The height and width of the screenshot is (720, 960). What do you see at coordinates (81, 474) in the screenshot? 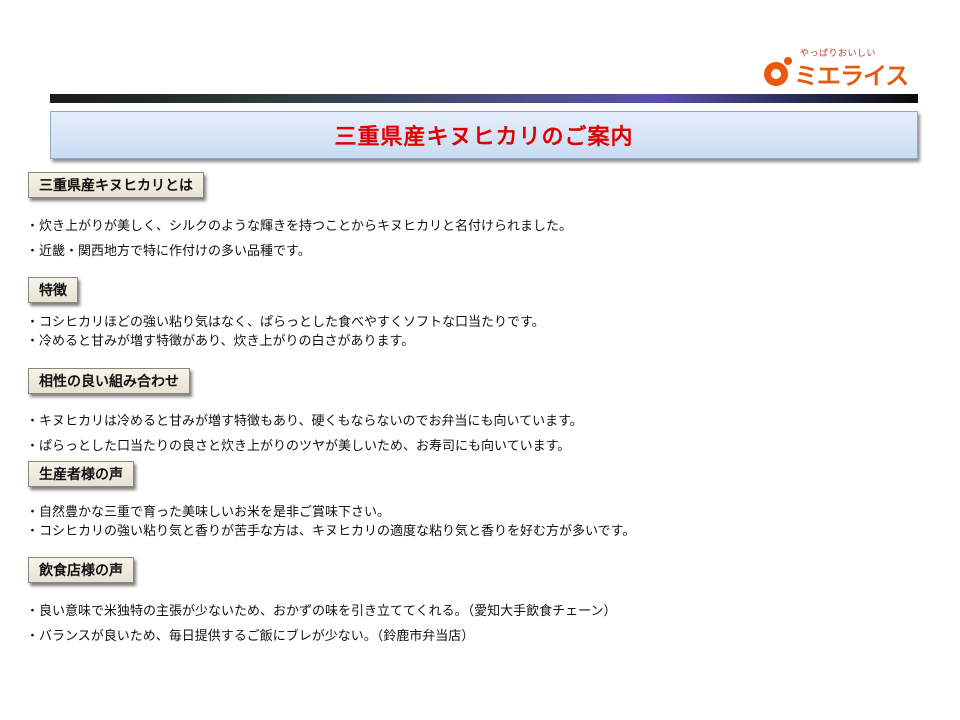
I see `section-heading-producer-voice: 生産者様の声` at bounding box center [81, 474].